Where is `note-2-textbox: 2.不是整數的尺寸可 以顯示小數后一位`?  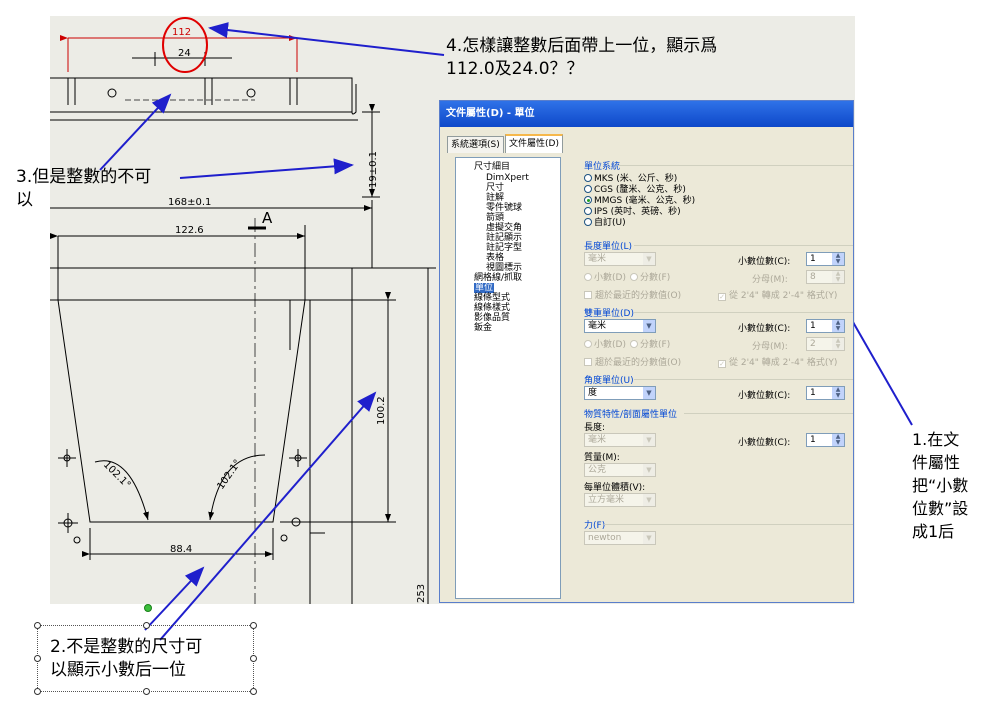
note-2-textbox: 2.不是整數的尺寸可 以顯示小數后一位 is located at coordinates (145, 649).